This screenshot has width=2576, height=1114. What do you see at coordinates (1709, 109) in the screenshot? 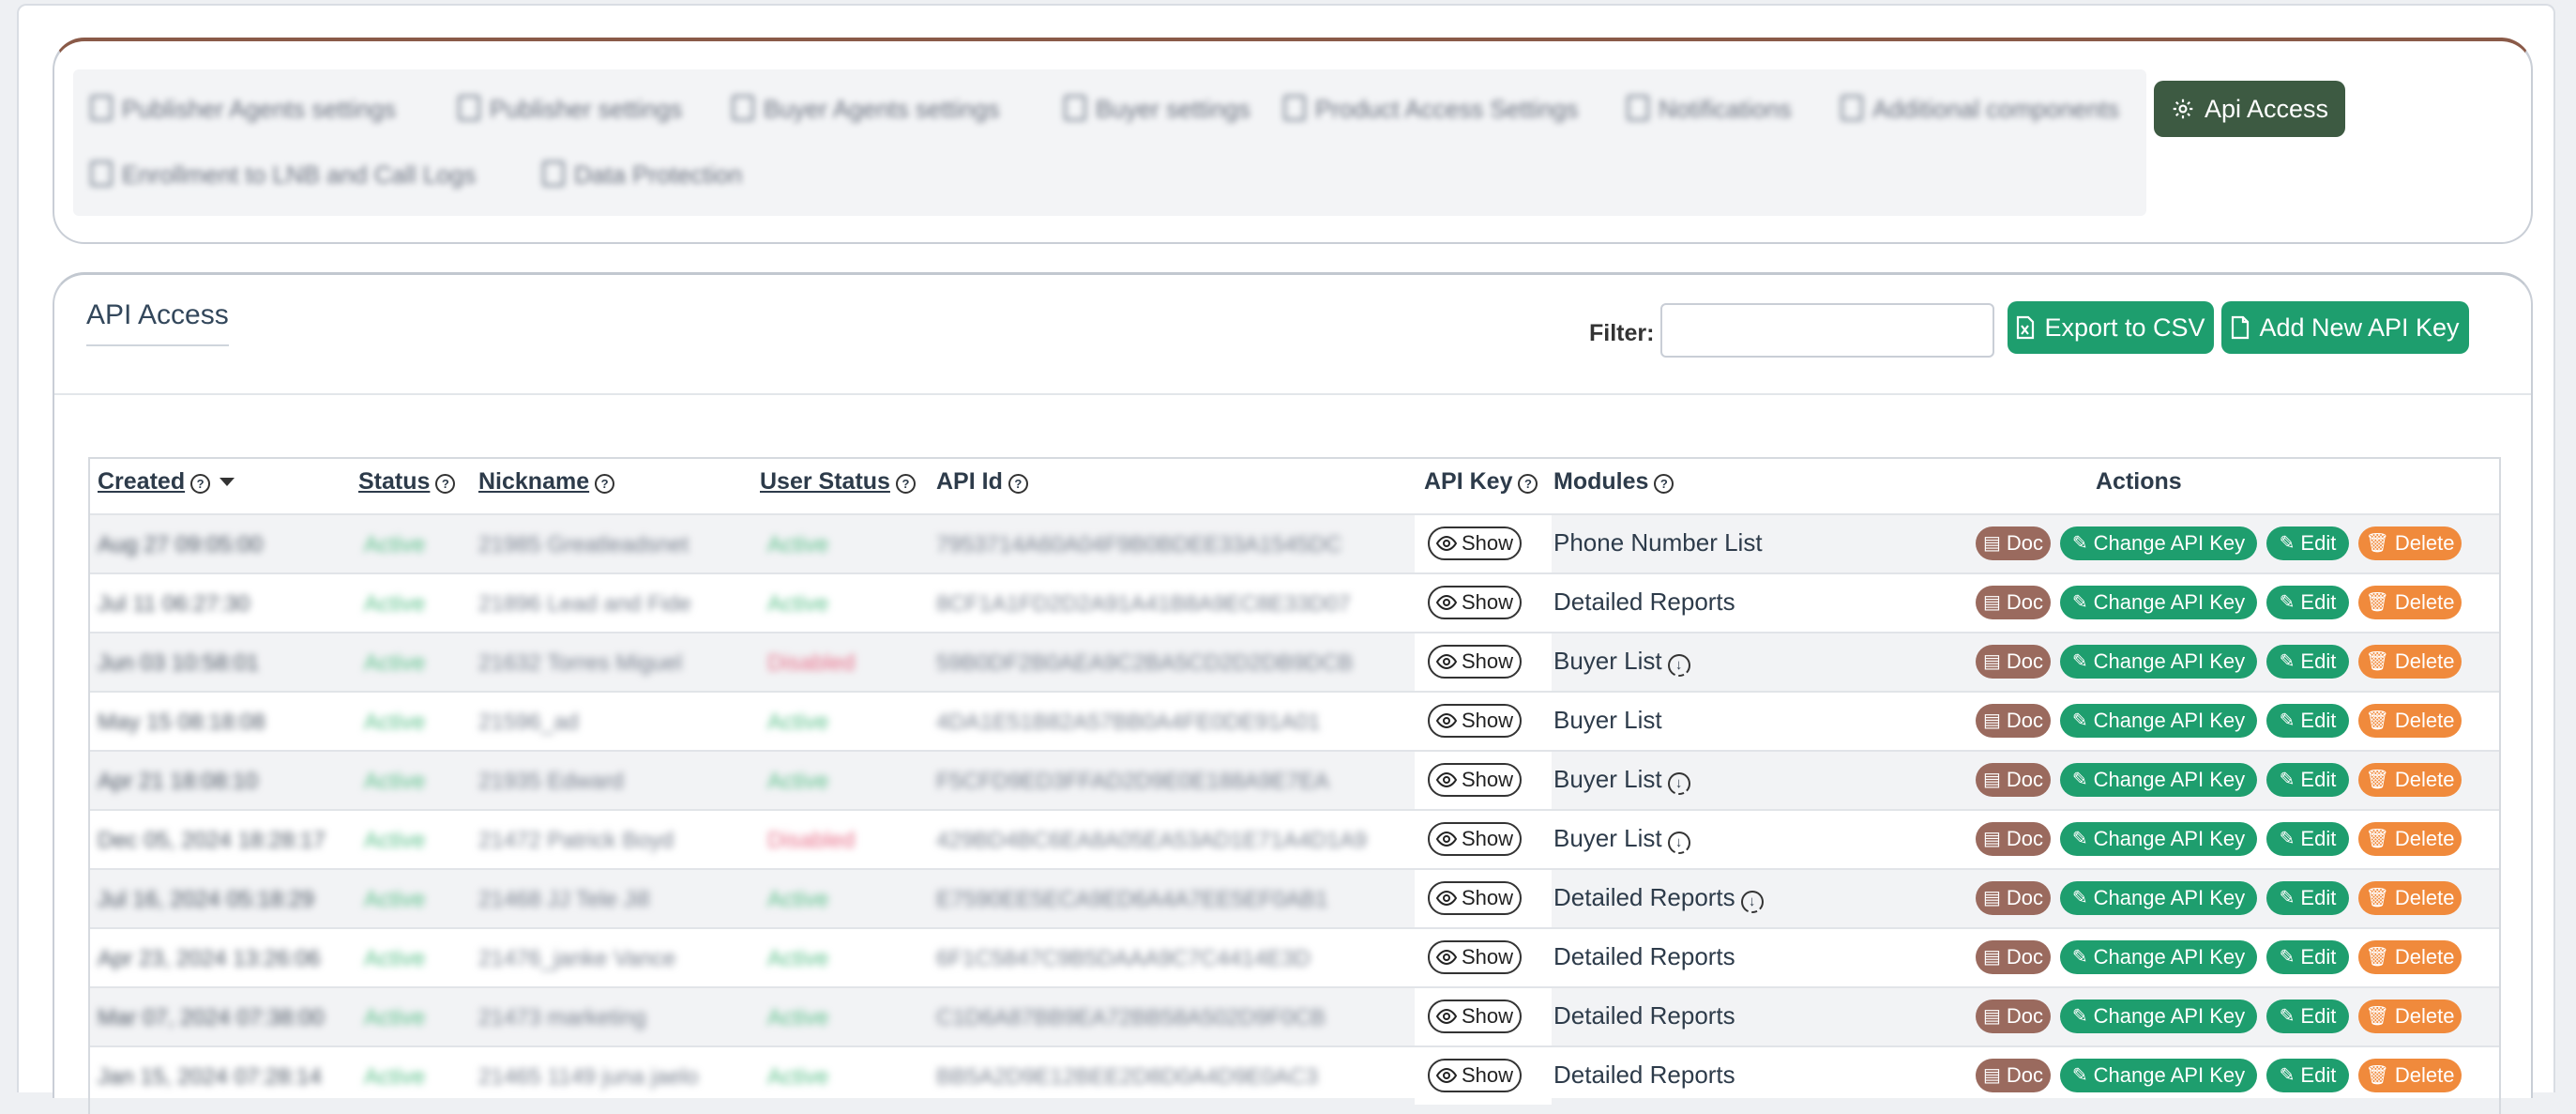
I see `tab-notifications: Notifications` at bounding box center [1709, 109].